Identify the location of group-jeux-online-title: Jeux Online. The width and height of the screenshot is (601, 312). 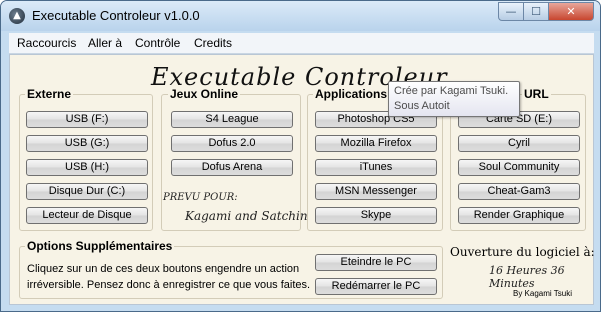
(204, 94).